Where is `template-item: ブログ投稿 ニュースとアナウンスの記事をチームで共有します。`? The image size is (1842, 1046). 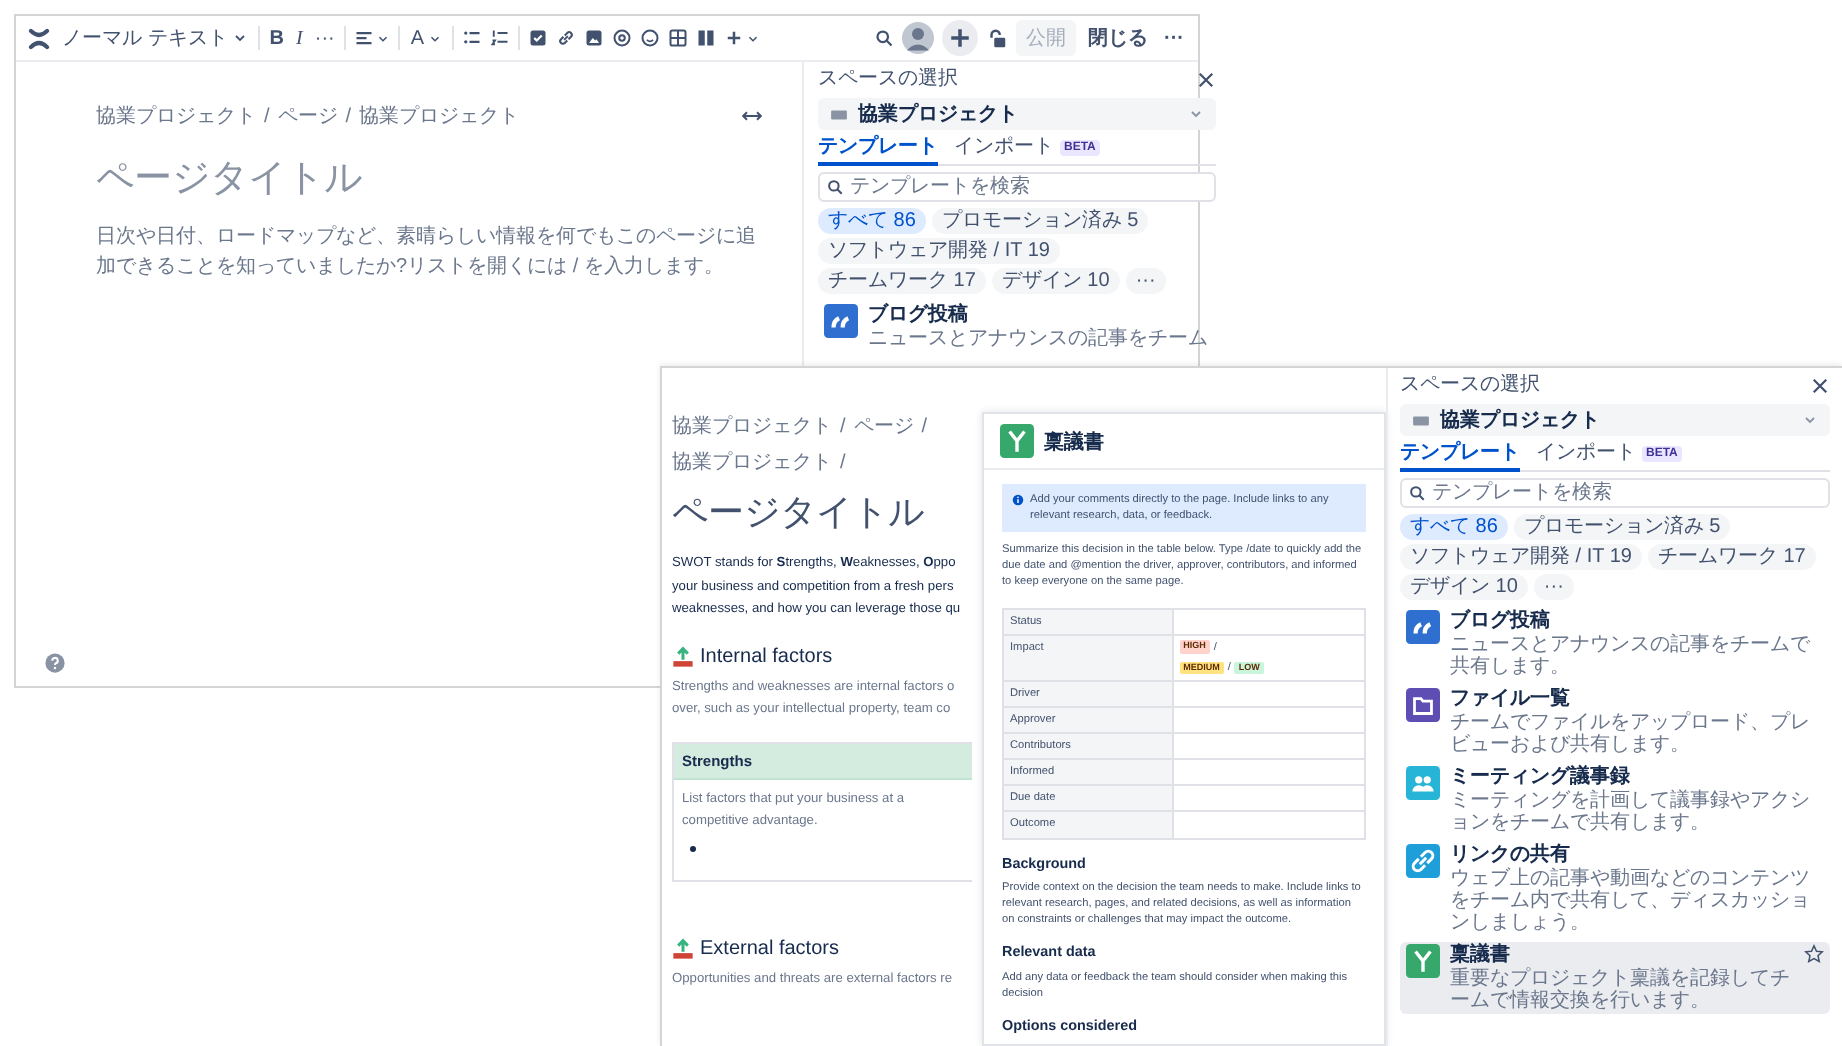 template-item: ブログ投稿 ニュースとアナウンスの記事をチームで共有します。 is located at coordinates (1615, 644).